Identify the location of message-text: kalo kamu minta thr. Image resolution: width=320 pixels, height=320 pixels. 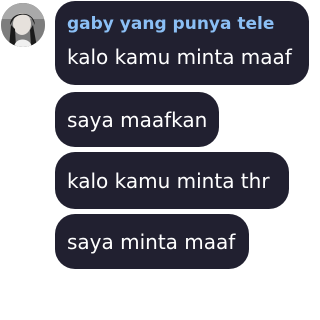
(168, 180).